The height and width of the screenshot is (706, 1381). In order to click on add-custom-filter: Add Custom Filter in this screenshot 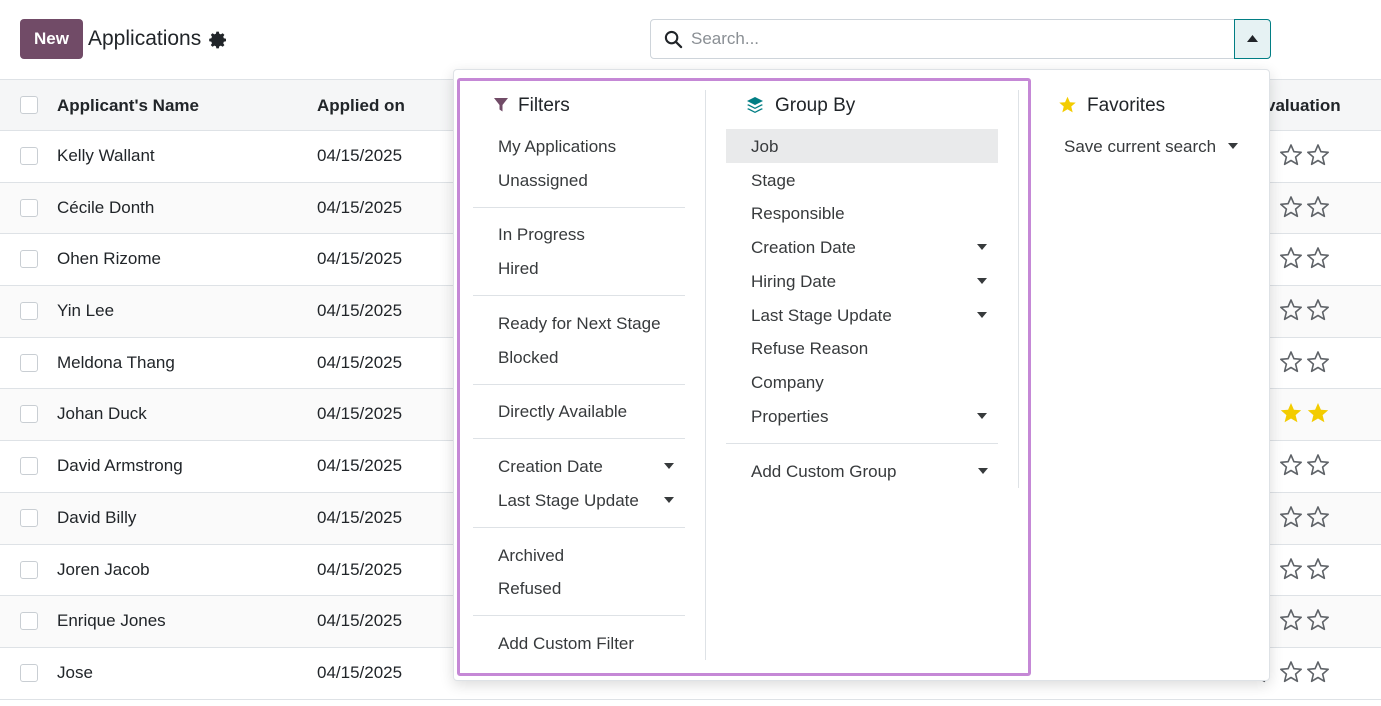, I will do `click(566, 644)`.